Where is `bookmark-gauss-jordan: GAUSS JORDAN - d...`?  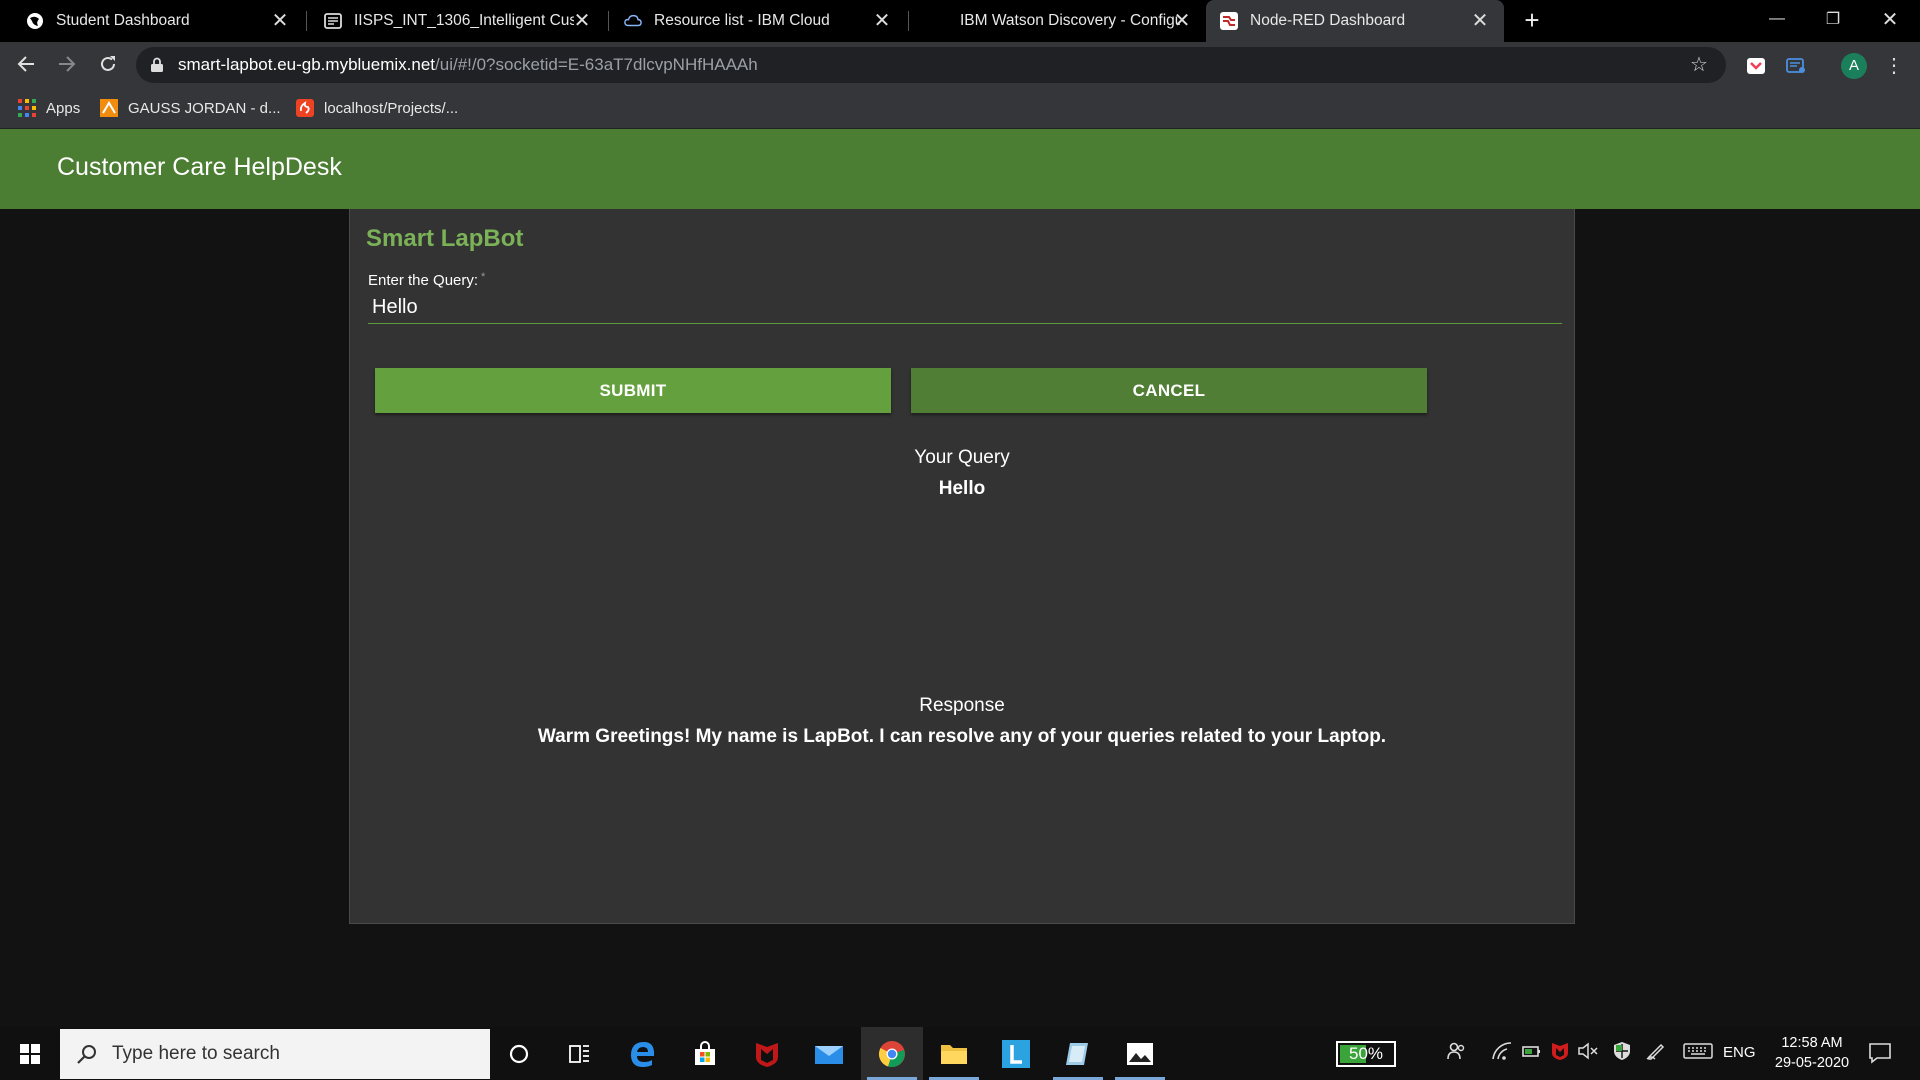
bookmark-gauss-jordan: GAUSS JORDAN - d... is located at coordinates (190, 108).